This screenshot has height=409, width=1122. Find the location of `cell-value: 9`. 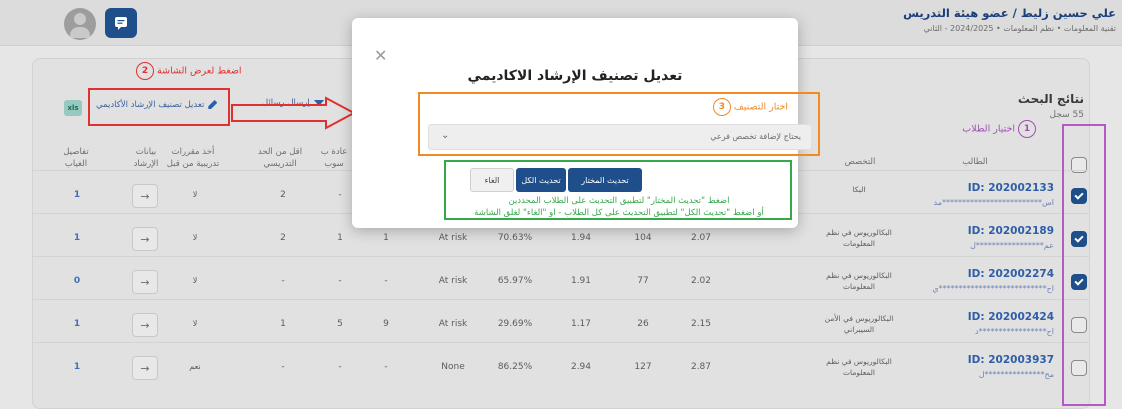

cell-value: 9 is located at coordinates (386, 324).